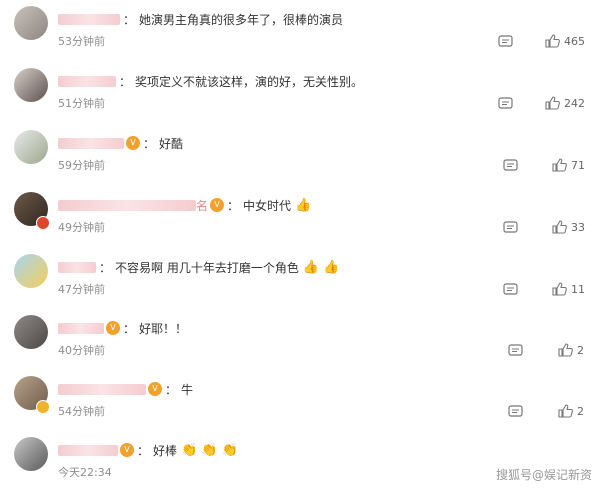 The image size is (600, 499). I want to click on comment-text: 她演男主角真的很多年了，很棒的演员, so click(241, 19).